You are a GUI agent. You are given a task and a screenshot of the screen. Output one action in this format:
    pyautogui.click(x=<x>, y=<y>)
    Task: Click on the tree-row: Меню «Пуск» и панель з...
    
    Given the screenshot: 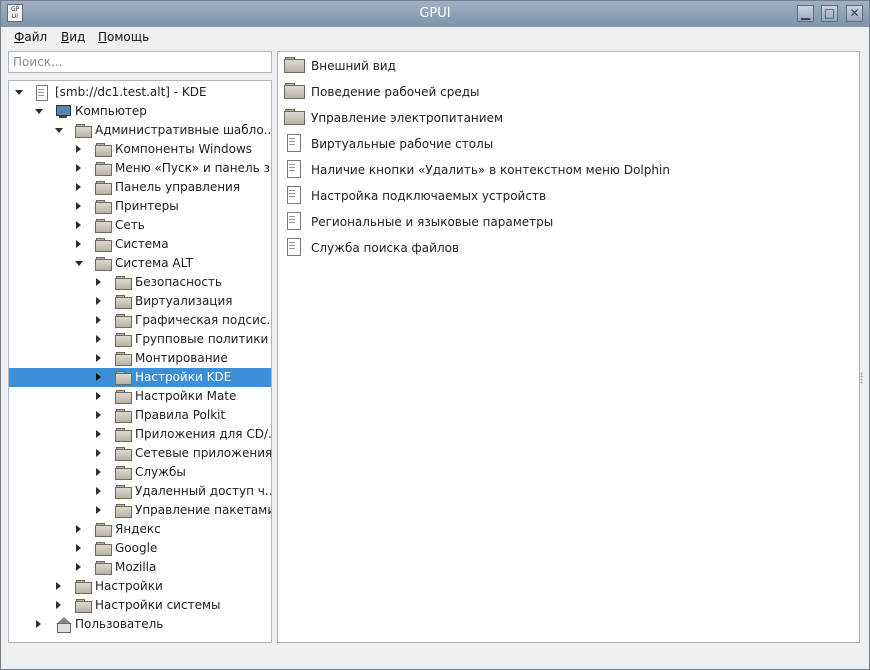 What is the action you would take?
    pyautogui.click(x=140, y=168)
    